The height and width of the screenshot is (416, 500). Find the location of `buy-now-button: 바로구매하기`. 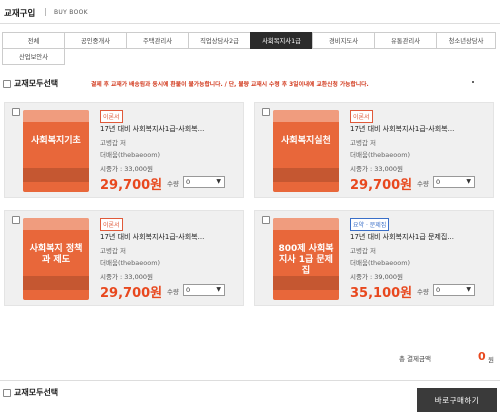

buy-now-button: 바로구매하기 is located at coordinates (457, 400).